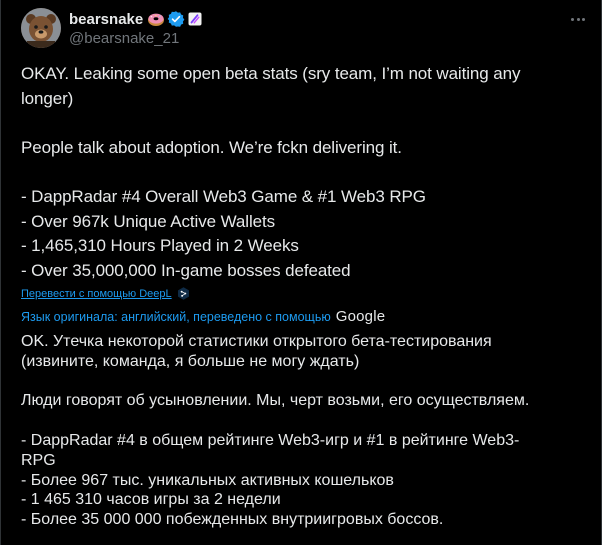  Describe the element at coordinates (176, 19) in the screenshot. I see `verified-badge-icon` at that location.